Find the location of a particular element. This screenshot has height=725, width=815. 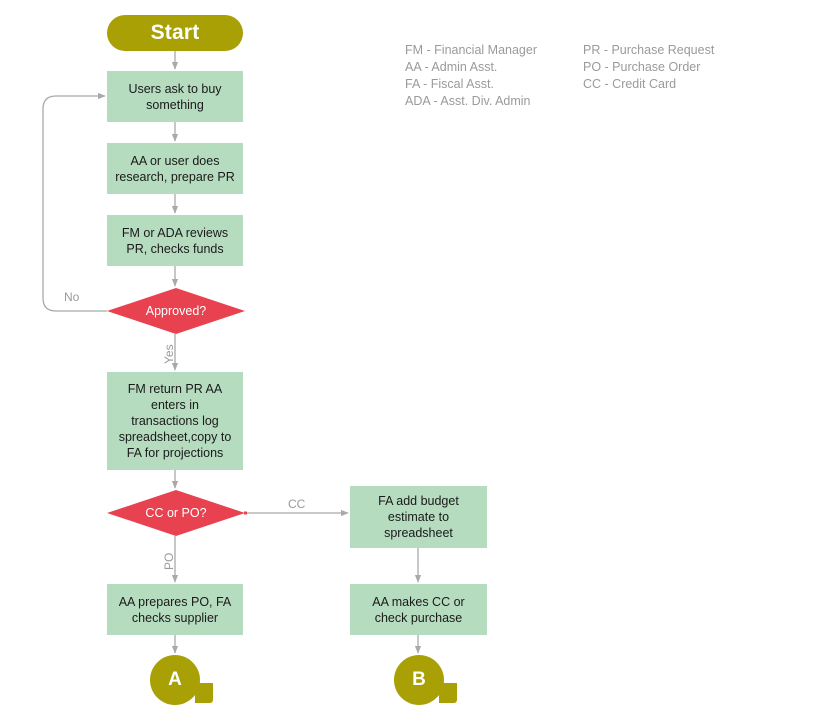

node-line: spreadsheet is located at coordinates (418, 533).